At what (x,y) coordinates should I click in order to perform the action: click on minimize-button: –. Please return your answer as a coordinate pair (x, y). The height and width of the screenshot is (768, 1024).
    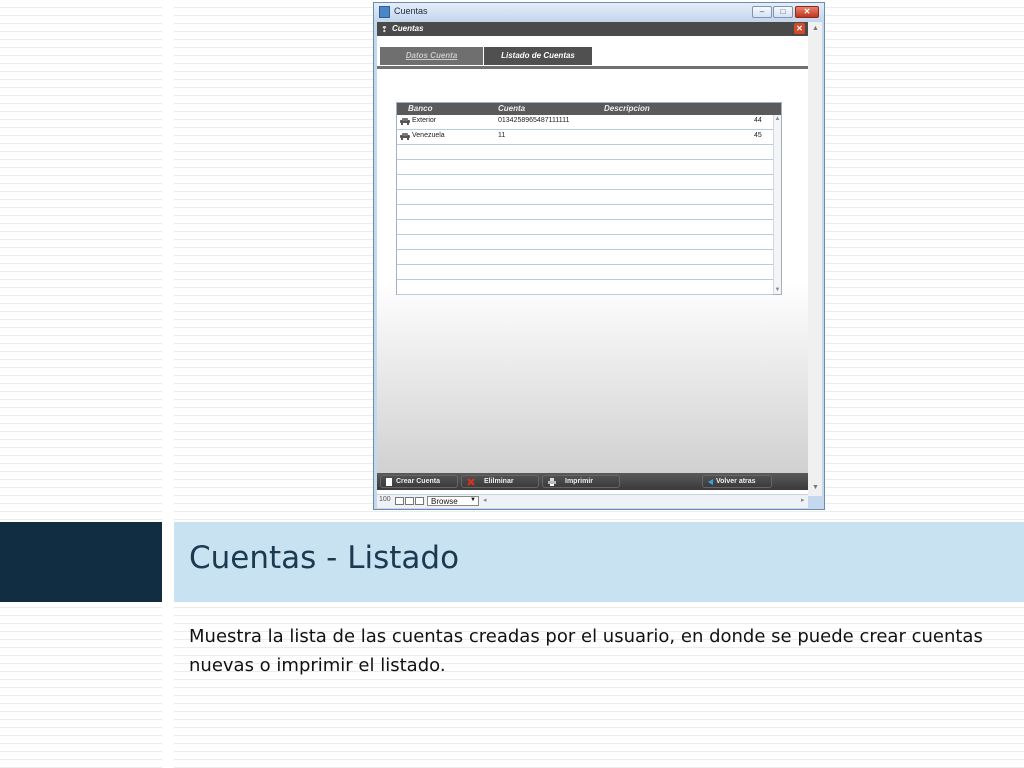
    Looking at the image, I should click on (762, 12).